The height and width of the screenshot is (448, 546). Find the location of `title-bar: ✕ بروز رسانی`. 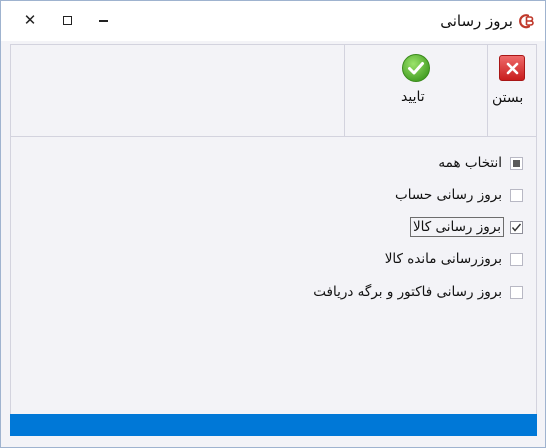

title-bar: ✕ بروز رسانی is located at coordinates (273, 21).